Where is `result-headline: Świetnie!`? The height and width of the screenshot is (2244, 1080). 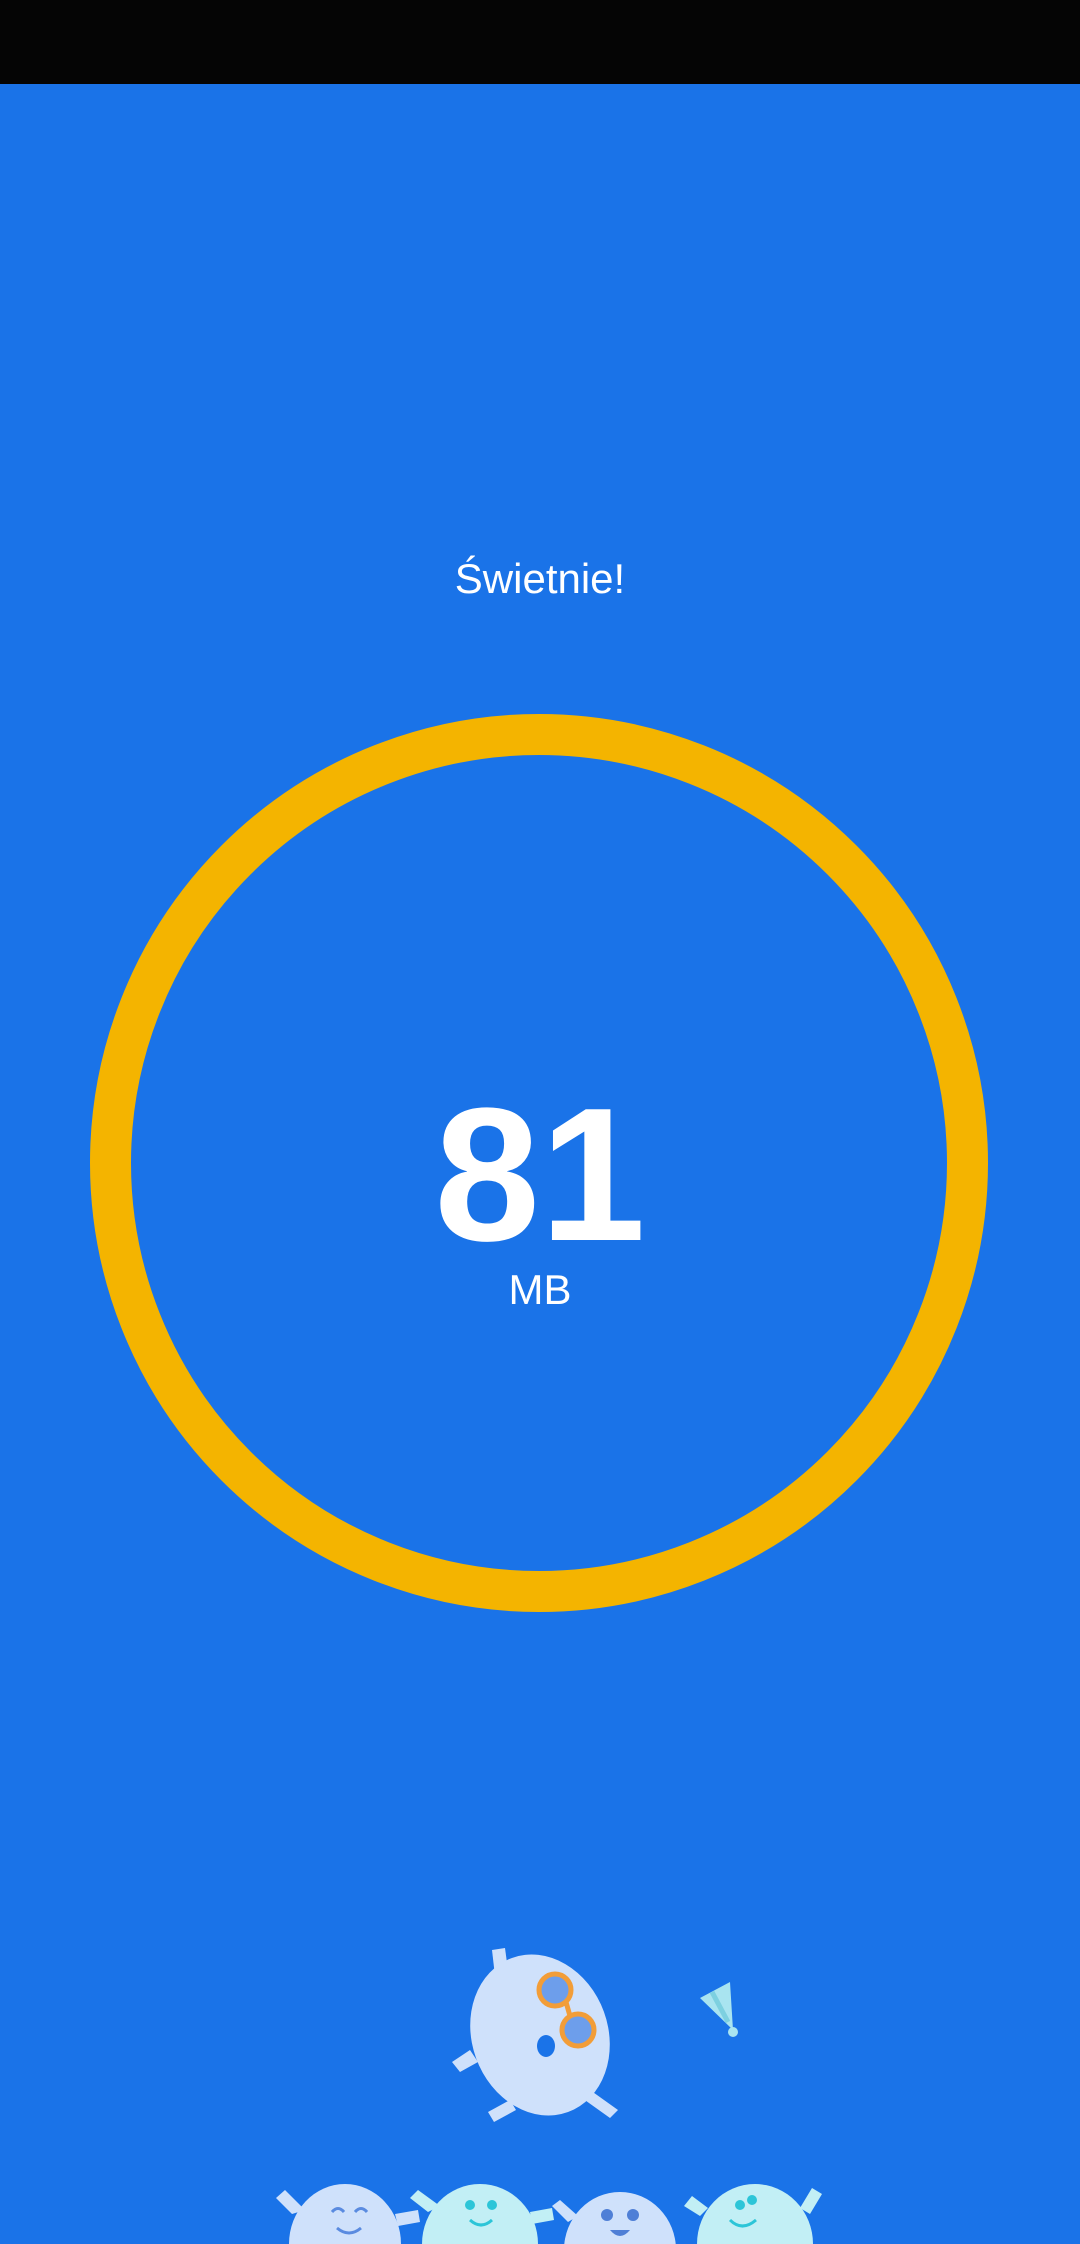
result-headline: Świetnie! is located at coordinates (540, 578).